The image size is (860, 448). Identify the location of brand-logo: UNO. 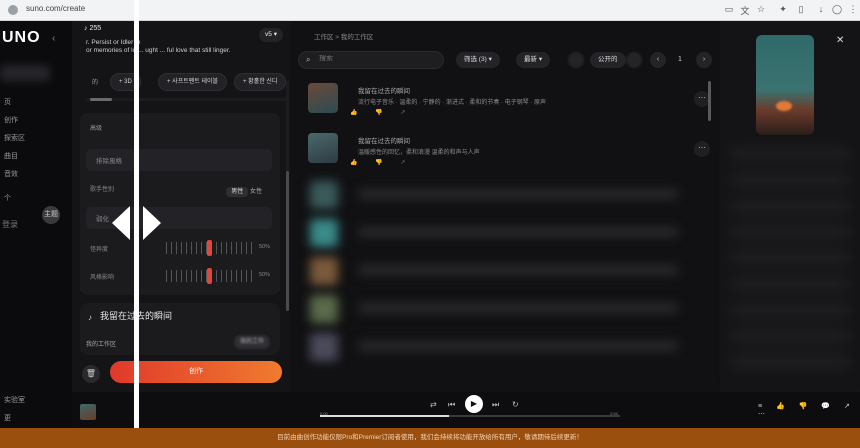
(21, 38).